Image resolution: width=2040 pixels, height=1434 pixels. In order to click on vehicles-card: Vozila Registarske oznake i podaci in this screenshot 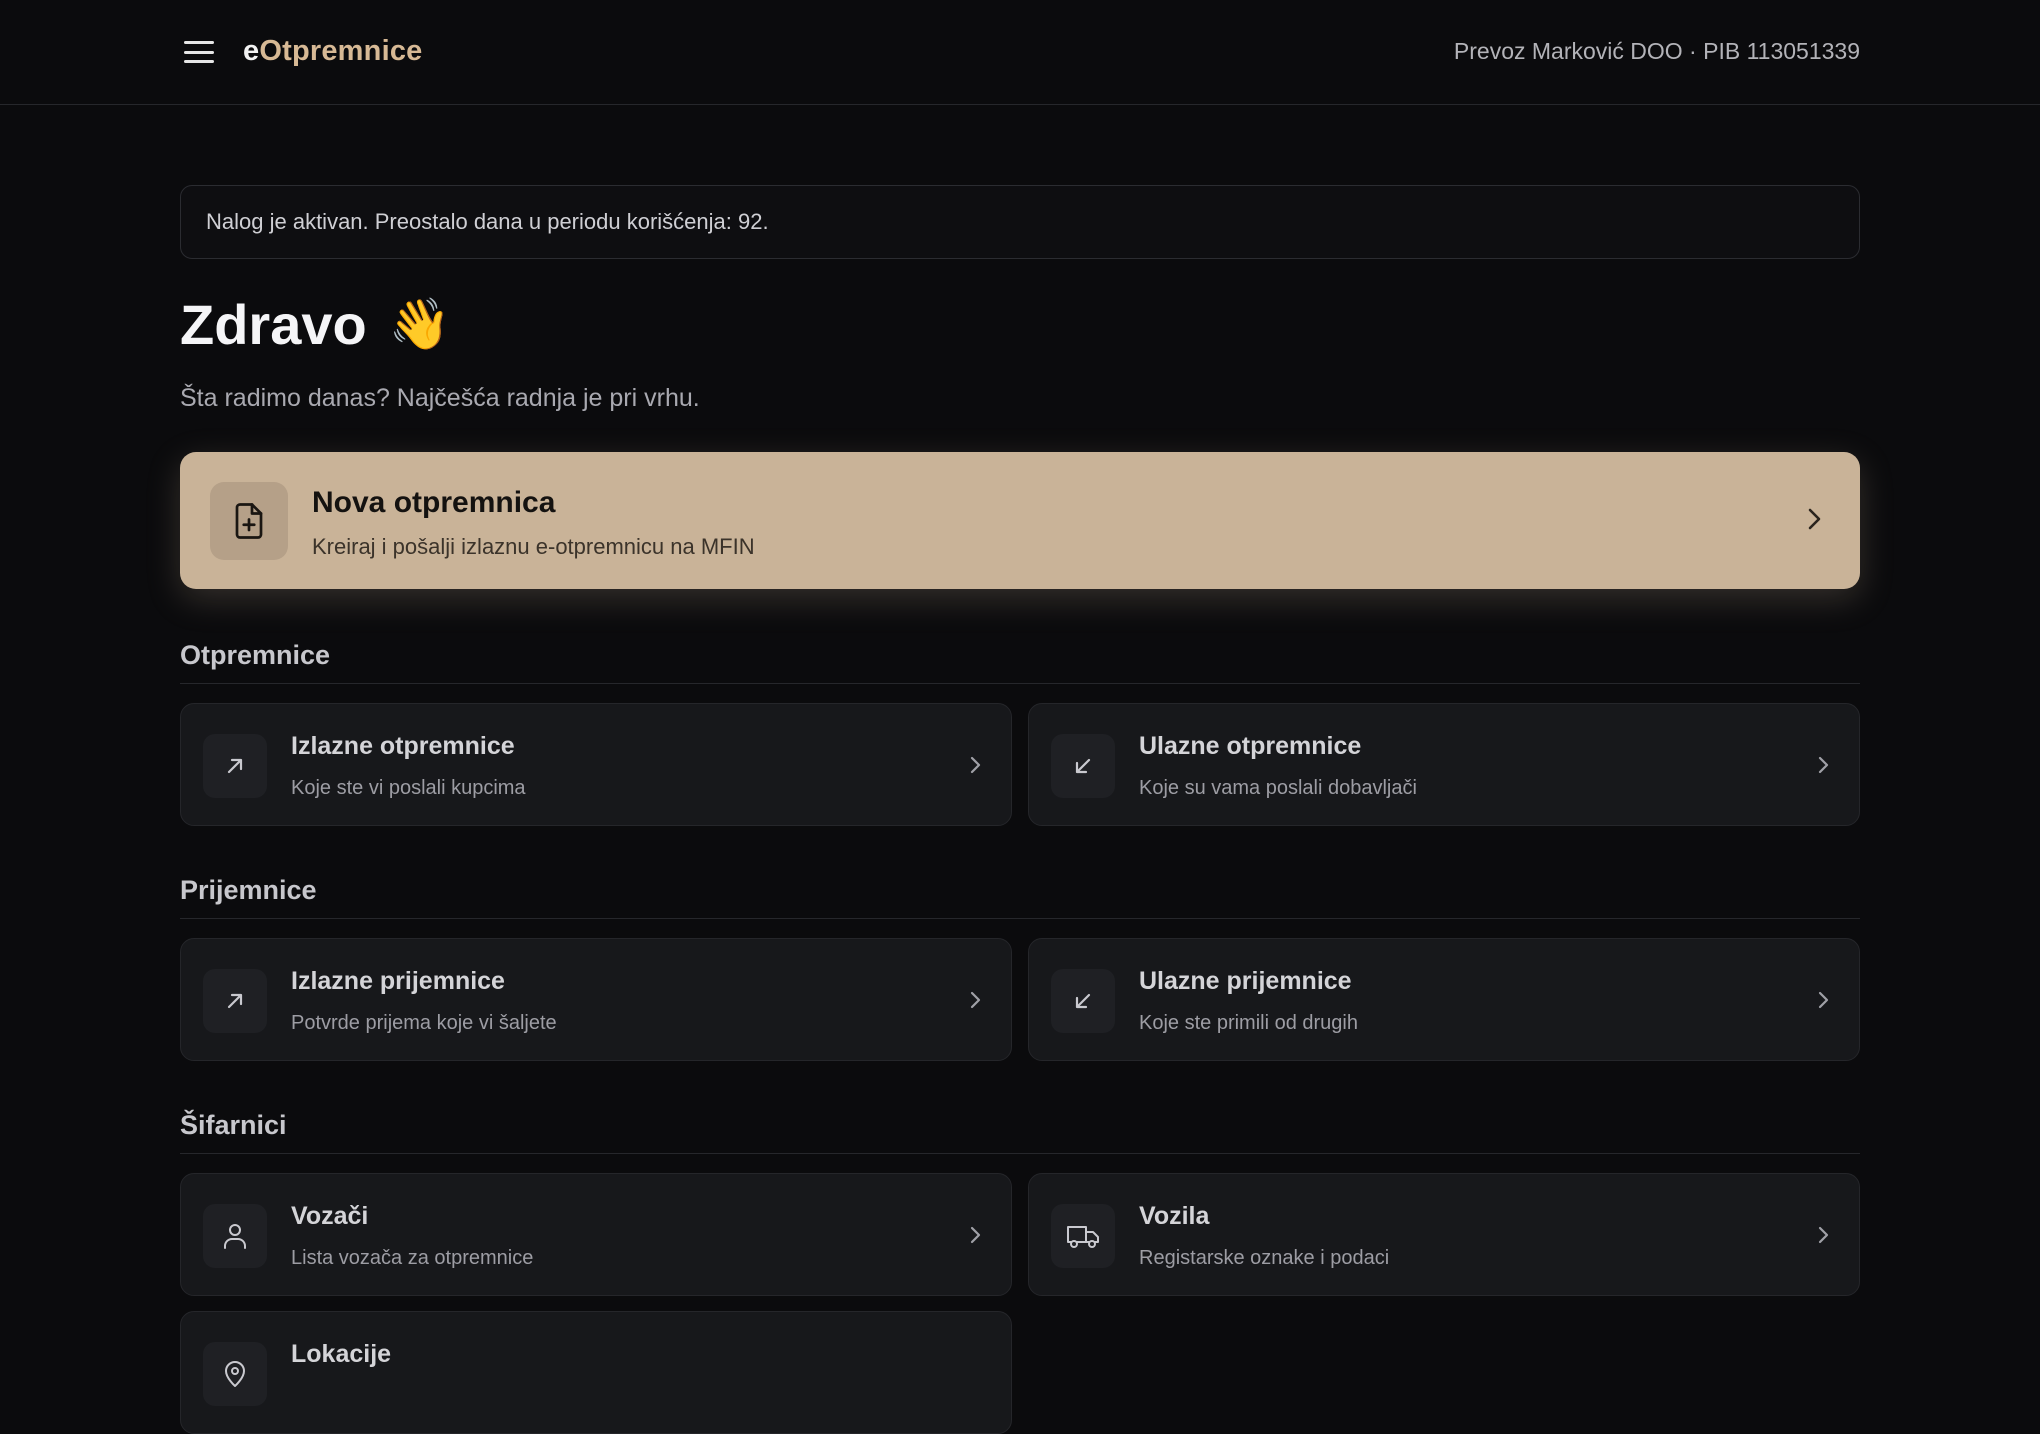, I will do `click(1444, 1234)`.